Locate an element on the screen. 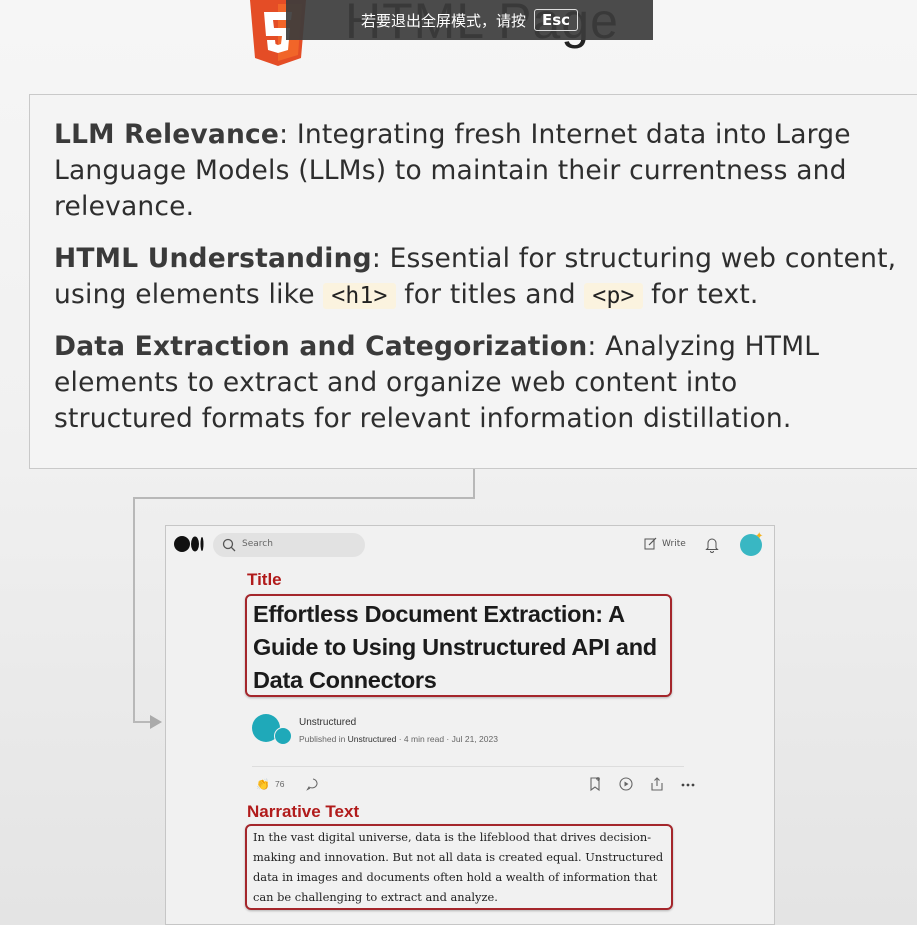  search-bar: Search is located at coordinates (289, 545).